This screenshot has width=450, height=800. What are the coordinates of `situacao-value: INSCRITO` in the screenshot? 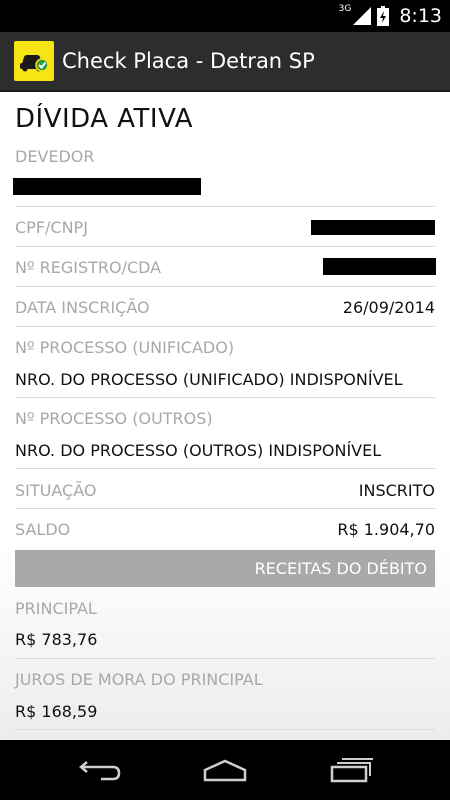 It's located at (396, 490).